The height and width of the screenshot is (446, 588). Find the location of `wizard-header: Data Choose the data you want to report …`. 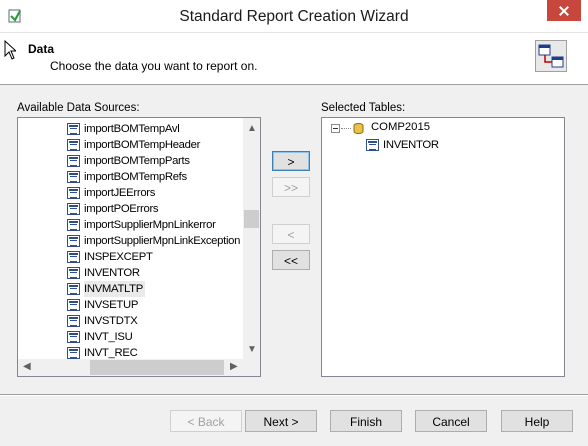

wizard-header: Data Choose the data you want to report … is located at coordinates (294, 59).